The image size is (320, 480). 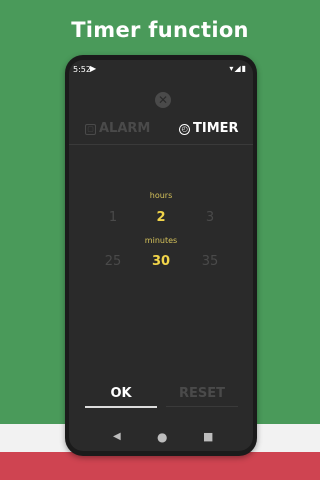 What do you see at coordinates (161, 261) in the screenshot?
I see `minutes-selected: 30` at bounding box center [161, 261].